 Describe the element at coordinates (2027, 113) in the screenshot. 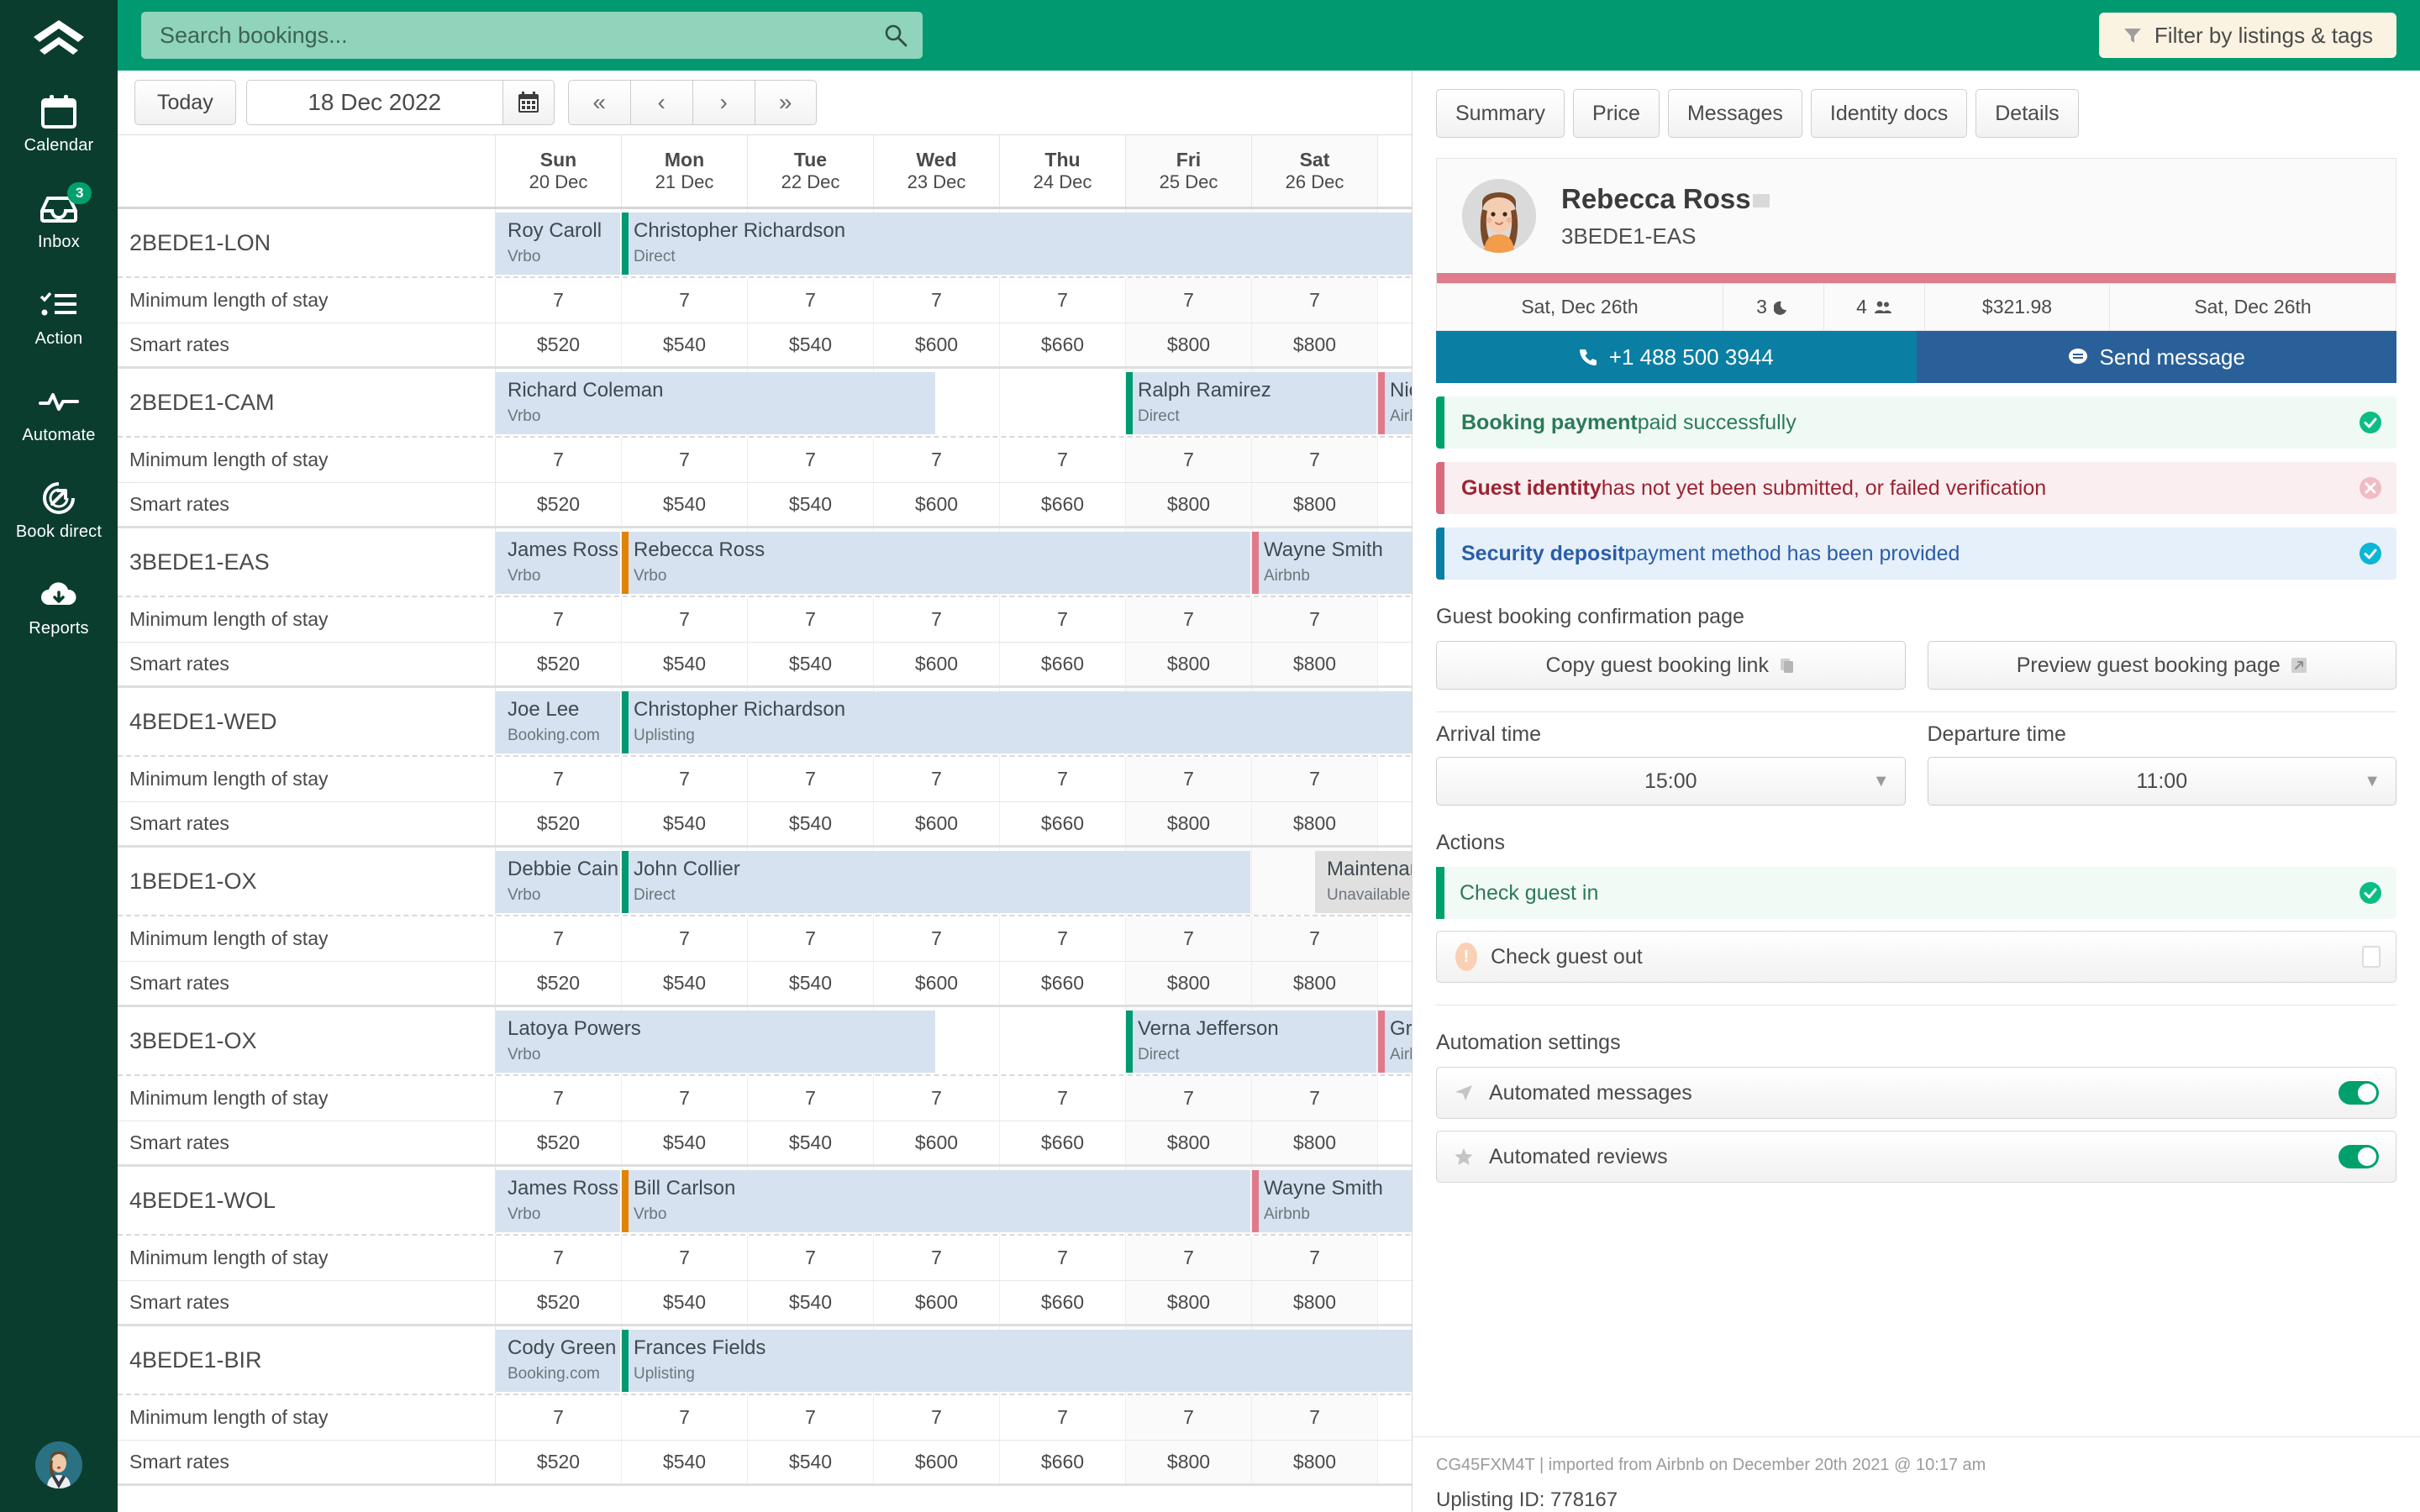

I see `tab-details: Details` at that location.